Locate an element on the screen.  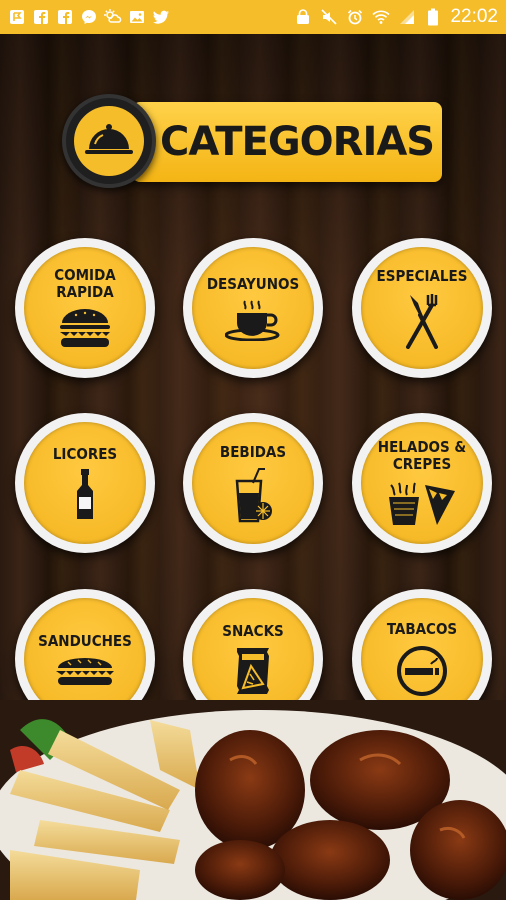
cigarette-icon is located at coordinates (422, 670).